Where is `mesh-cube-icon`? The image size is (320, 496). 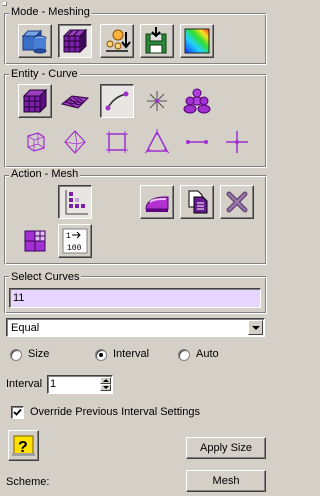 mesh-cube-icon is located at coordinates (75, 41).